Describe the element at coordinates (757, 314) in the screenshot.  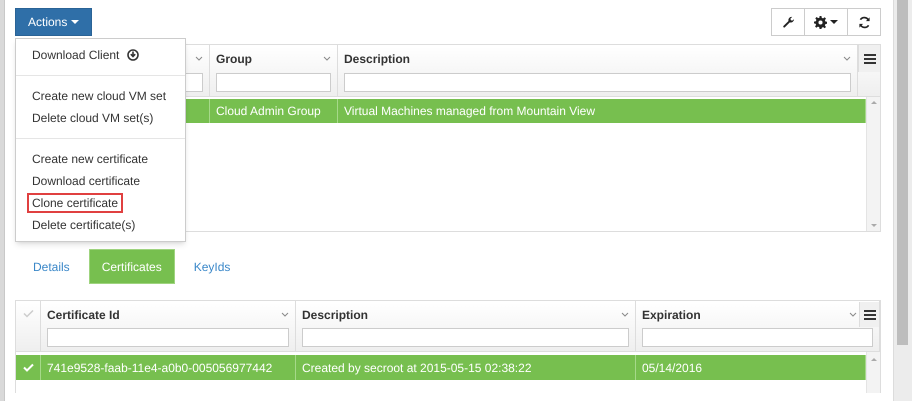
I see `column-header: Expiration` at that location.